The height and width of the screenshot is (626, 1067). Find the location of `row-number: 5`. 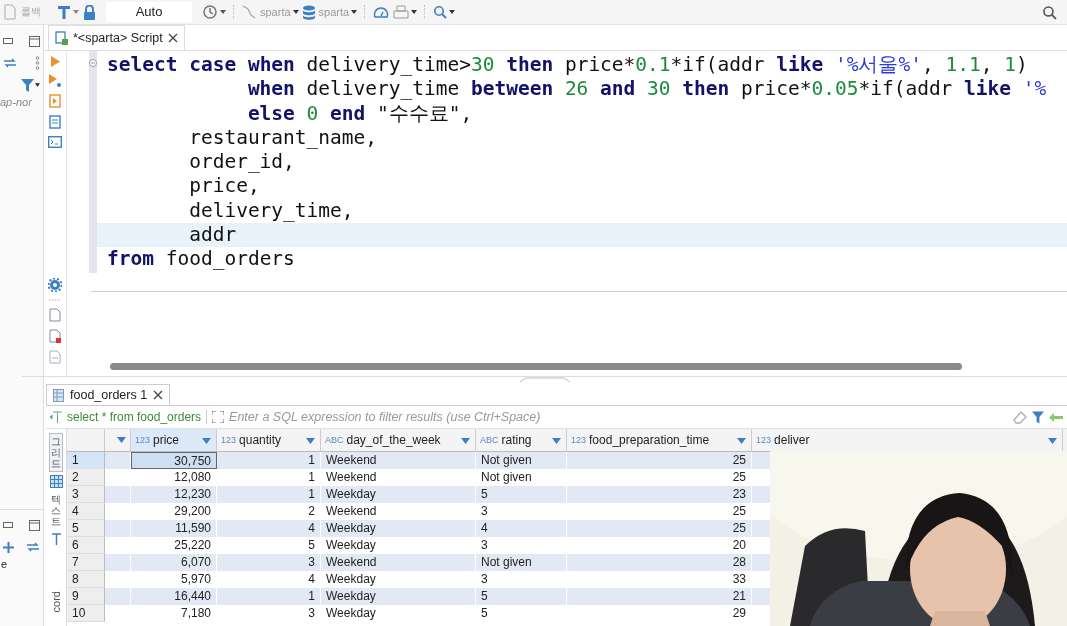

row-number: 5 is located at coordinates (86, 528).